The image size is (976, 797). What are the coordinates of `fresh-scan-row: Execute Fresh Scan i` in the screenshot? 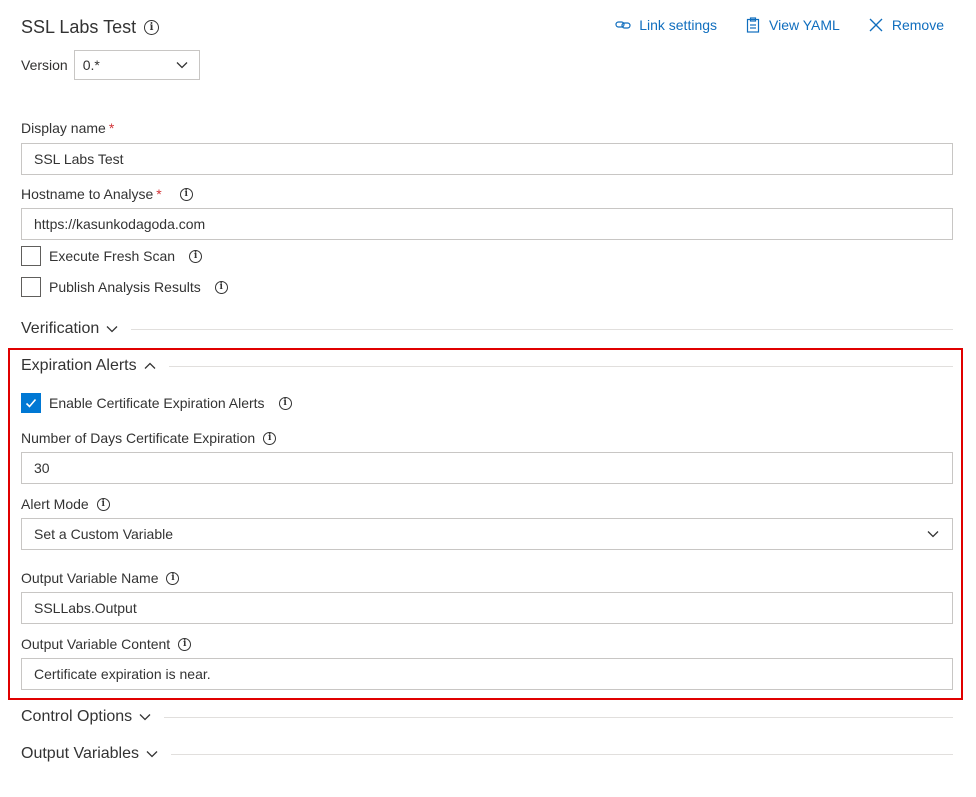 It's located at (112, 256).